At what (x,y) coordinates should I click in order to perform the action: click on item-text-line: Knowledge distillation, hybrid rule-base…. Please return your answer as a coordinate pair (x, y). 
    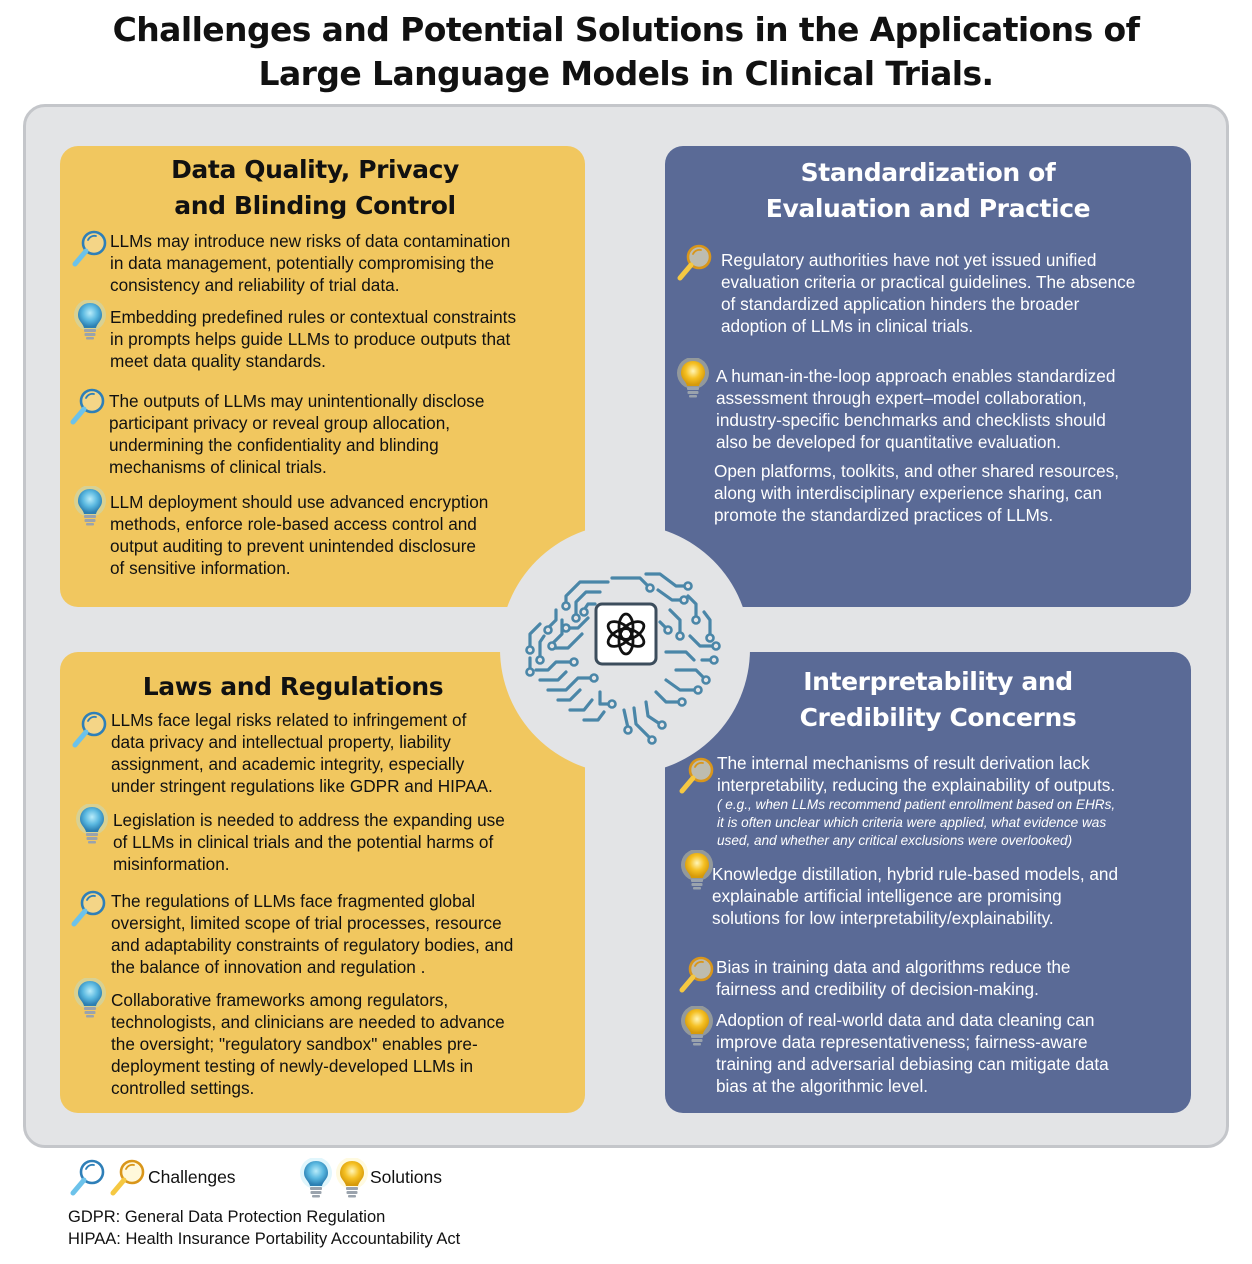
    Looking at the image, I should click on (915, 874).